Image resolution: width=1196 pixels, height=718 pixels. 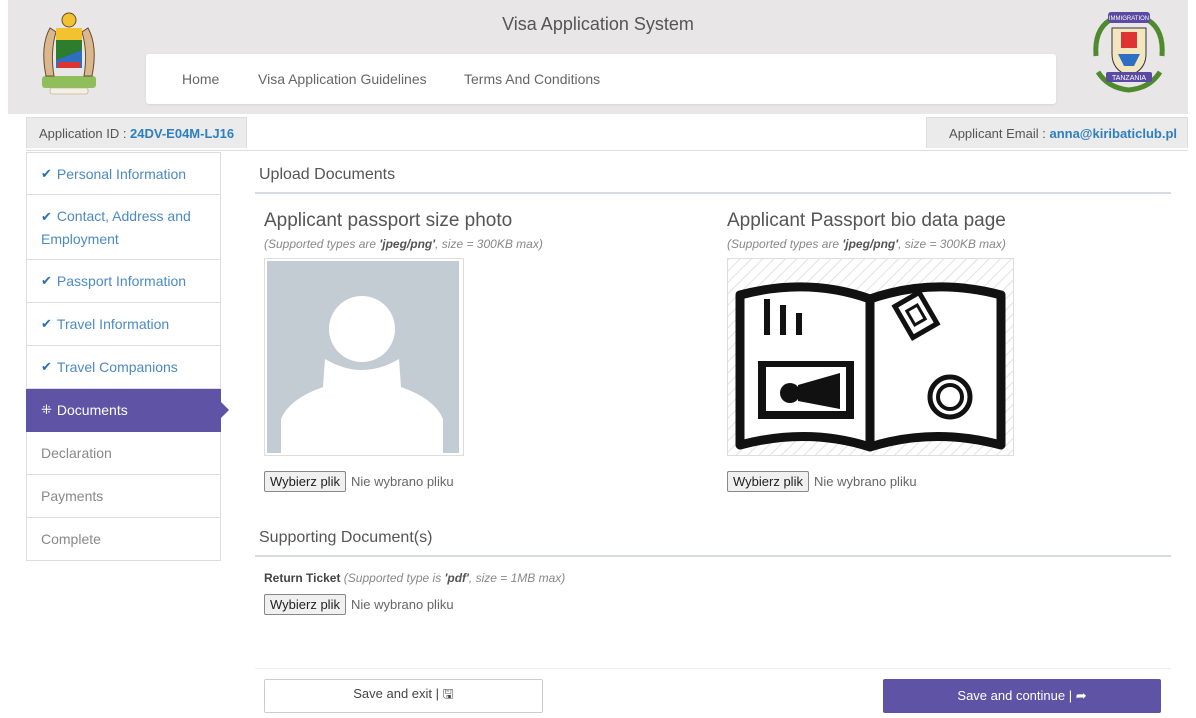 I want to click on sidebar-item-label: Contact, Address and Employment, so click(x=116, y=227).